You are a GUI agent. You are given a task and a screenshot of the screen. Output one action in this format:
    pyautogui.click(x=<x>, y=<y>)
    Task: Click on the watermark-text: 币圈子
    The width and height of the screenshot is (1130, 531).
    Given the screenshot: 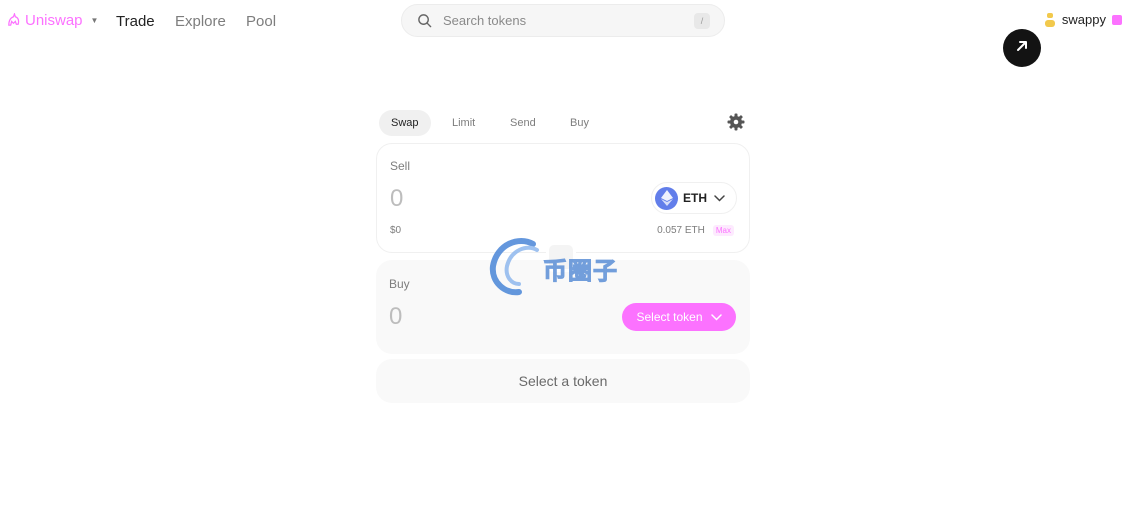 What is the action you would take?
    pyautogui.click(x=580, y=271)
    